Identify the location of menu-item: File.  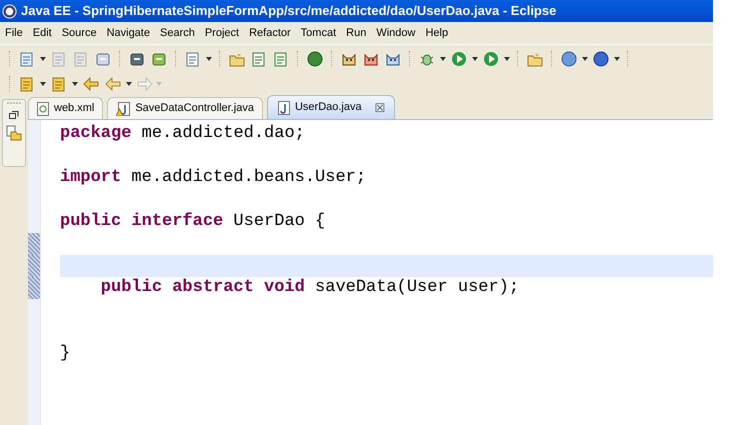
(14, 33).